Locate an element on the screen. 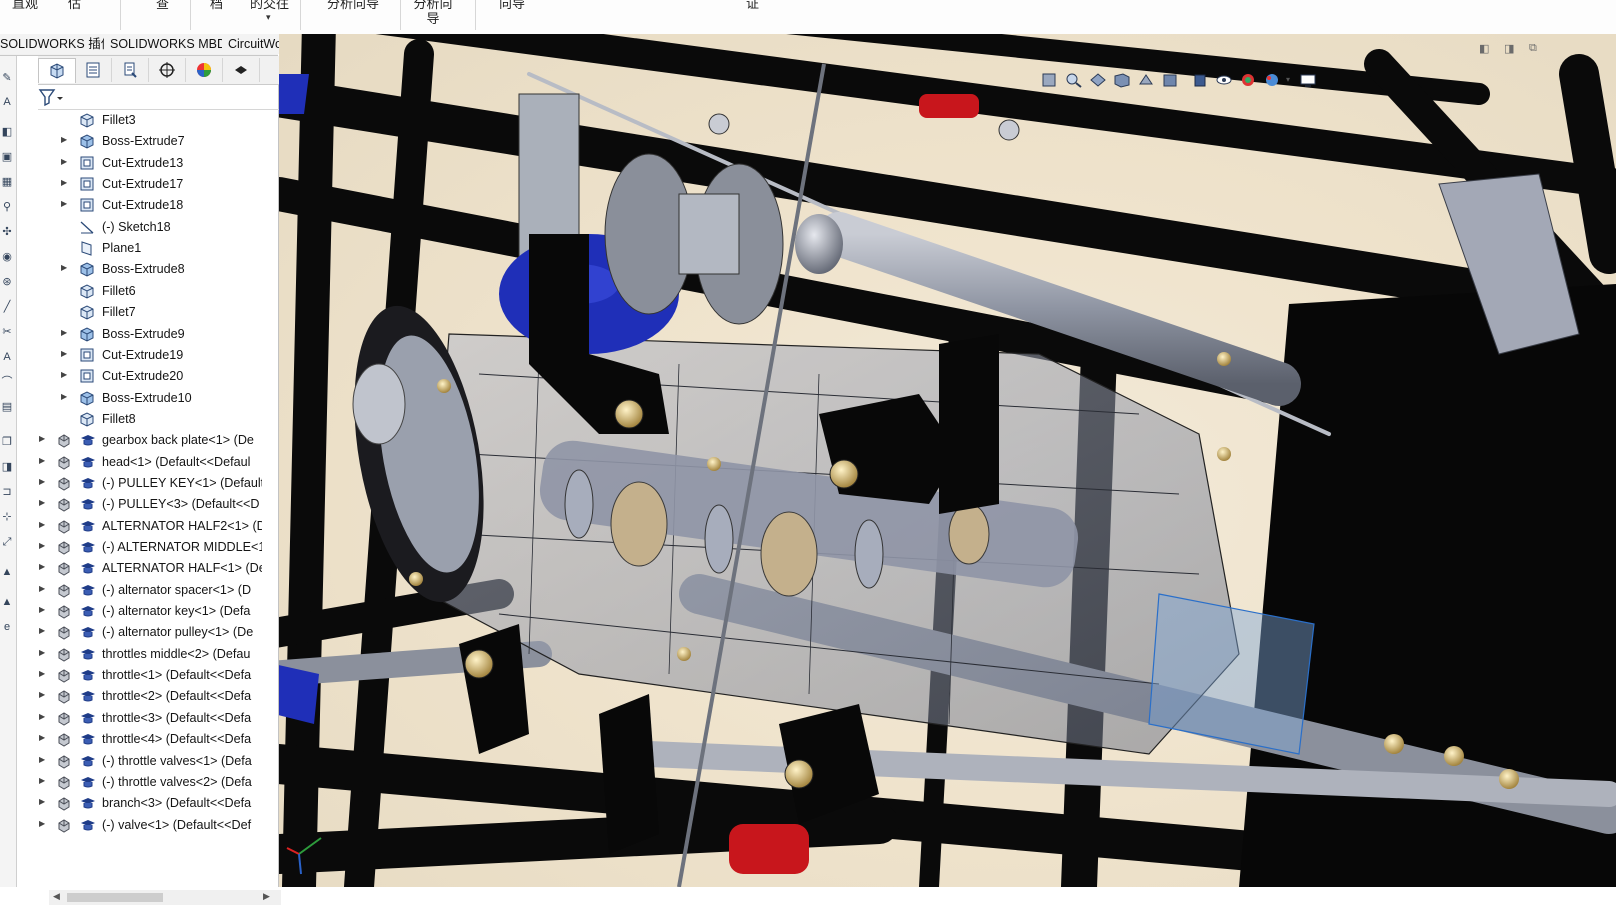 The width and height of the screenshot is (1616, 905). grid-icon: ▦ is located at coordinates (7, 182).